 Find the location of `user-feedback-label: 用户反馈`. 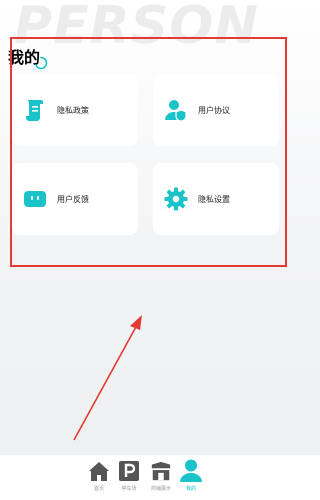

user-feedback-label: 用户反馈 is located at coordinates (73, 199).